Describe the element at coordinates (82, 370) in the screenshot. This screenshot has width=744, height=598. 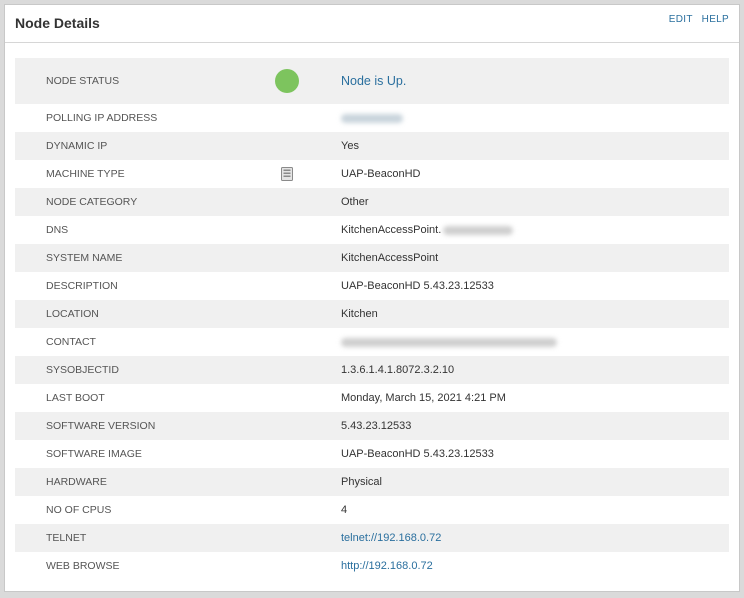
I see `row-label: SYSOBJECTID` at that location.